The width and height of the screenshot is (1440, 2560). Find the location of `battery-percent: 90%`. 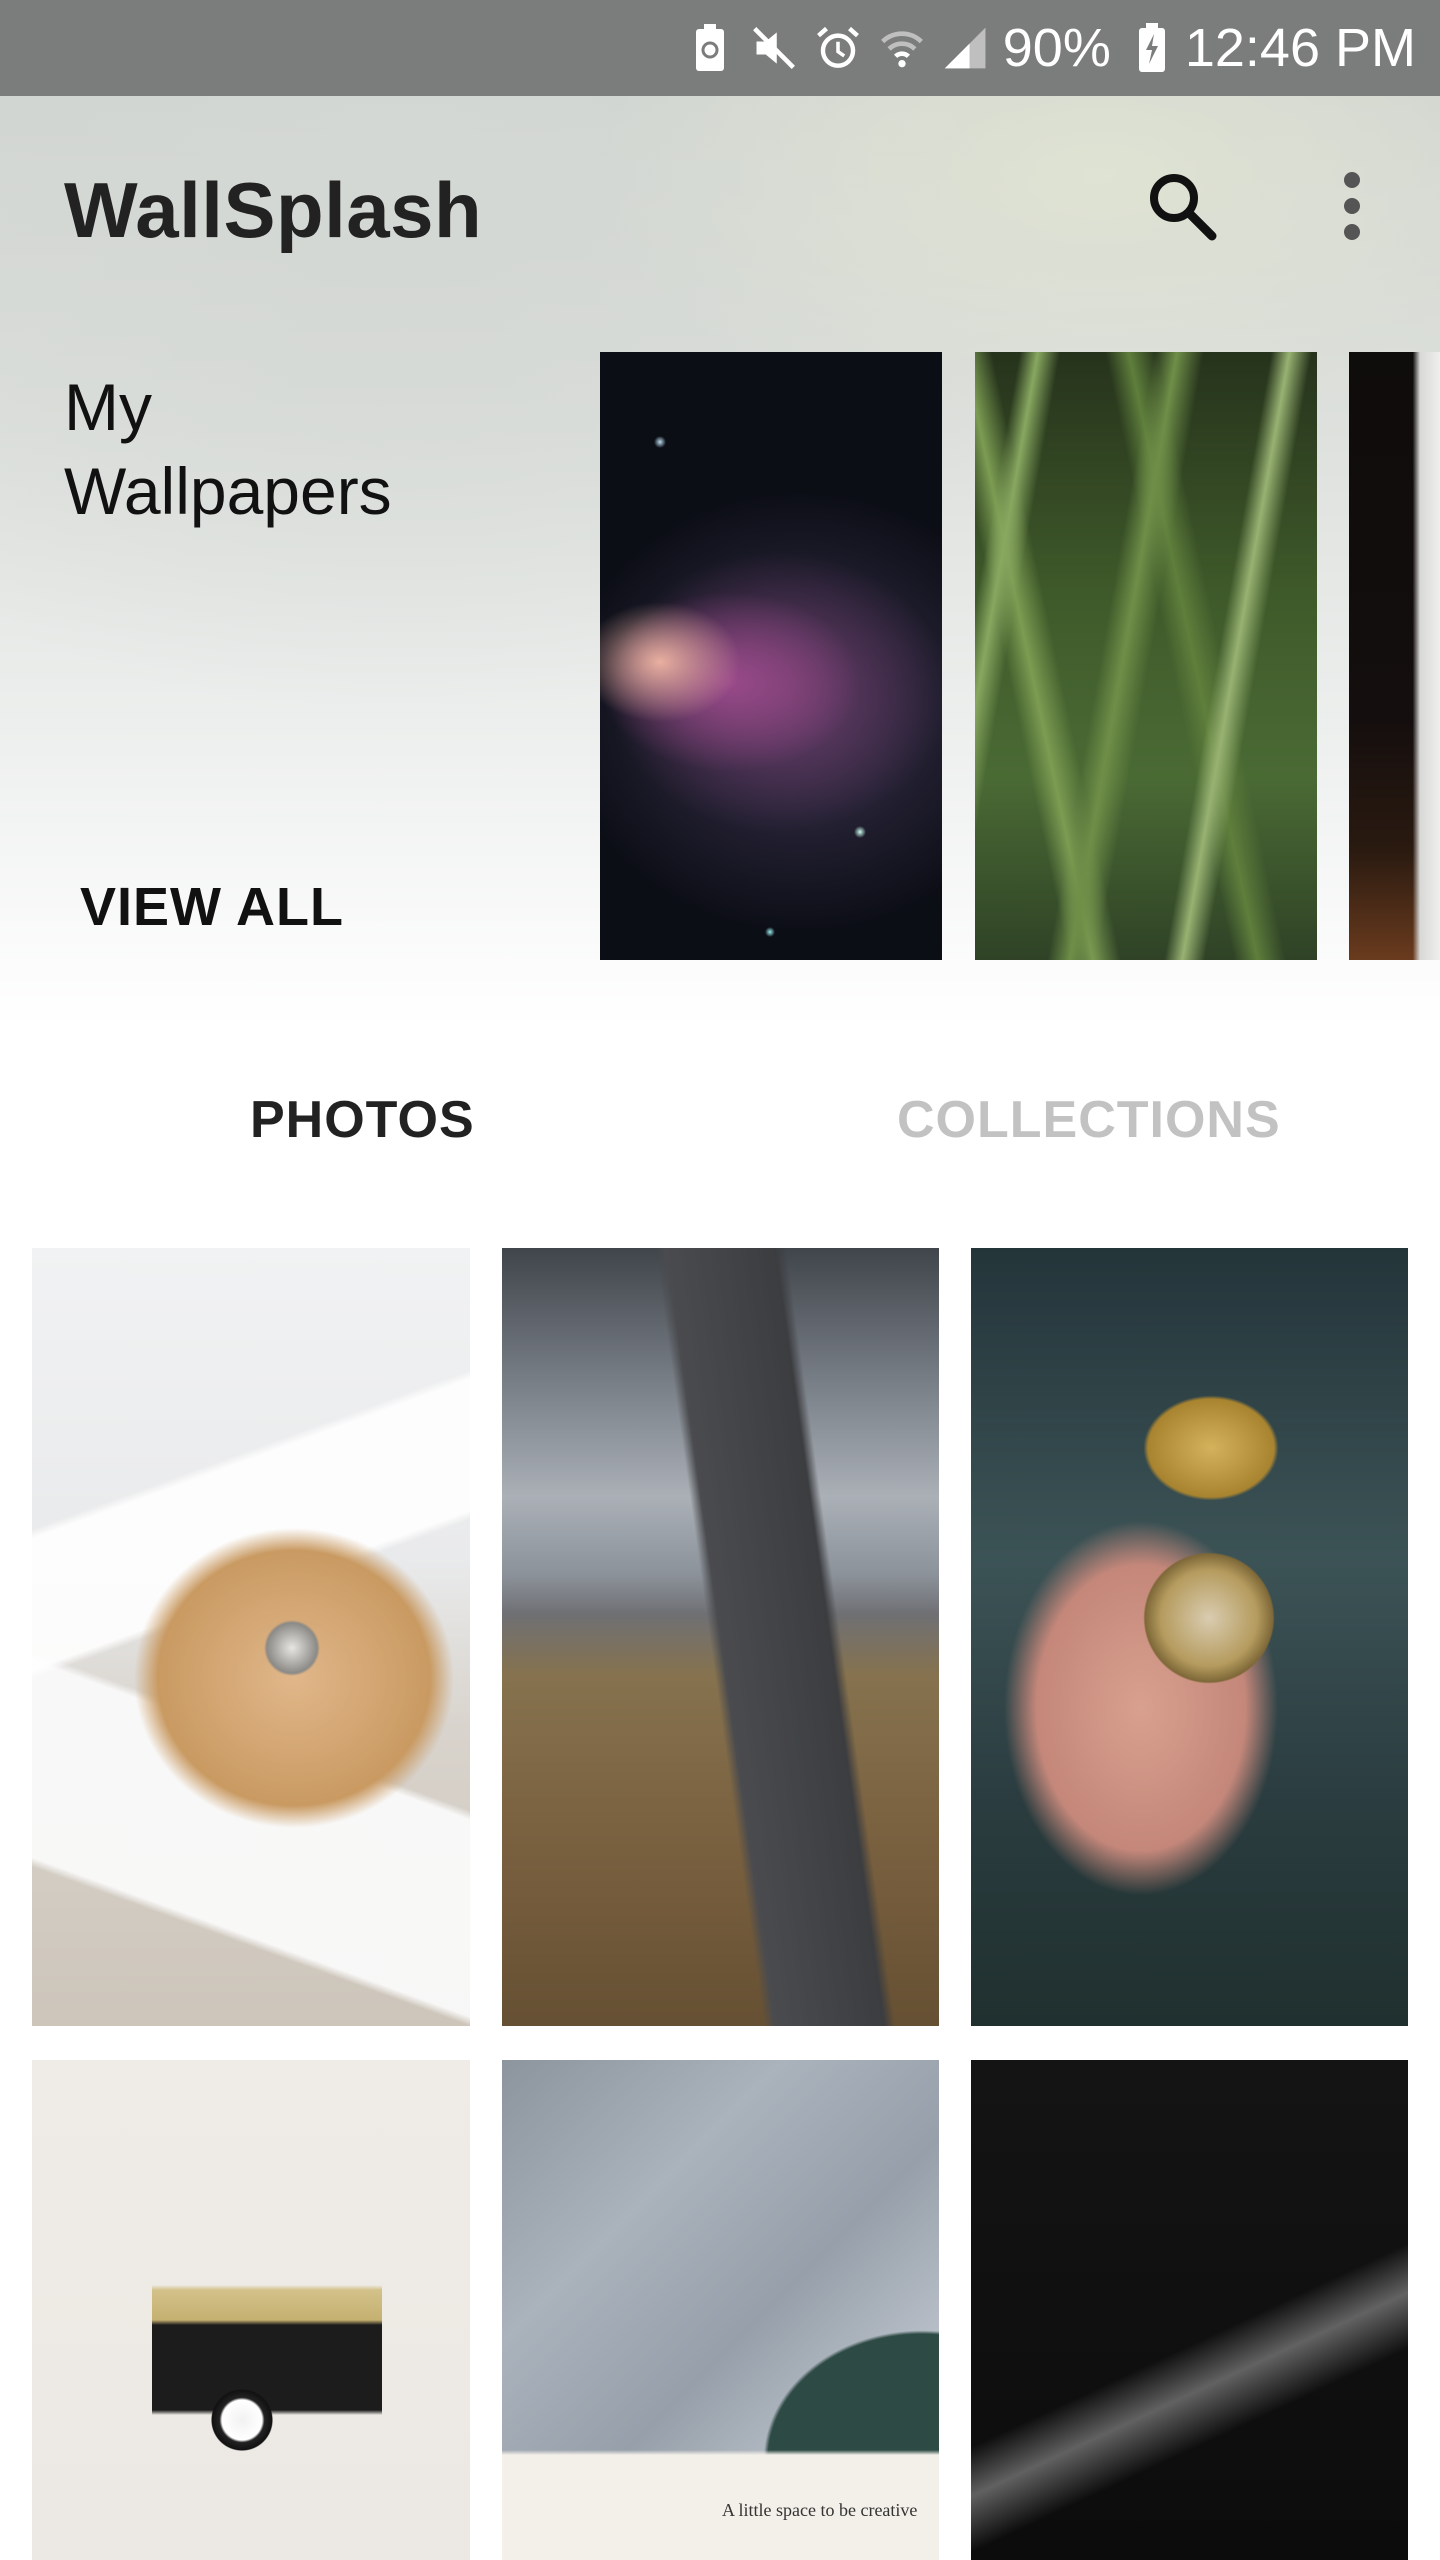

battery-percent: 90% is located at coordinates (1056, 48).